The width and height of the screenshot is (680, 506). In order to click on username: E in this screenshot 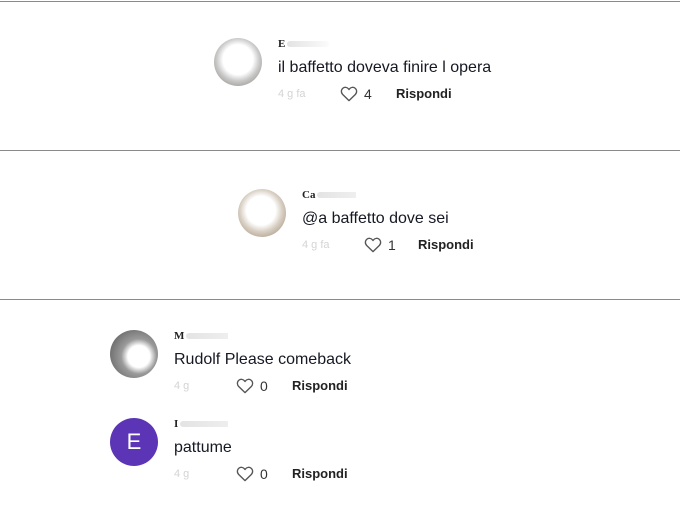, I will do `click(305, 45)`.